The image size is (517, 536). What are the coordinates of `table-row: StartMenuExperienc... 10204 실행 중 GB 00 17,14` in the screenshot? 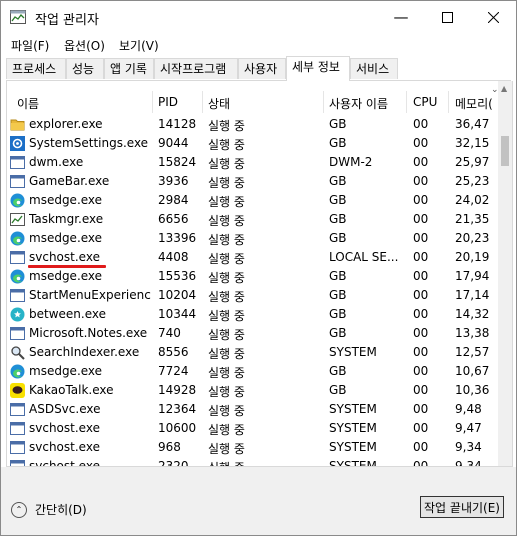 It's located at (252, 295).